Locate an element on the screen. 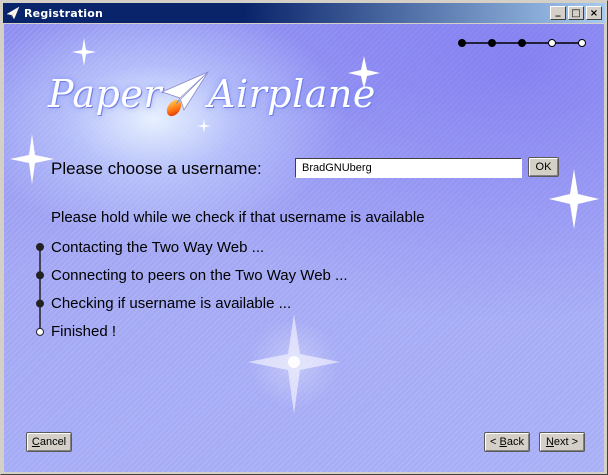 The width and height of the screenshot is (608, 475). paper-airplane-icon is located at coordinates (185, 94).